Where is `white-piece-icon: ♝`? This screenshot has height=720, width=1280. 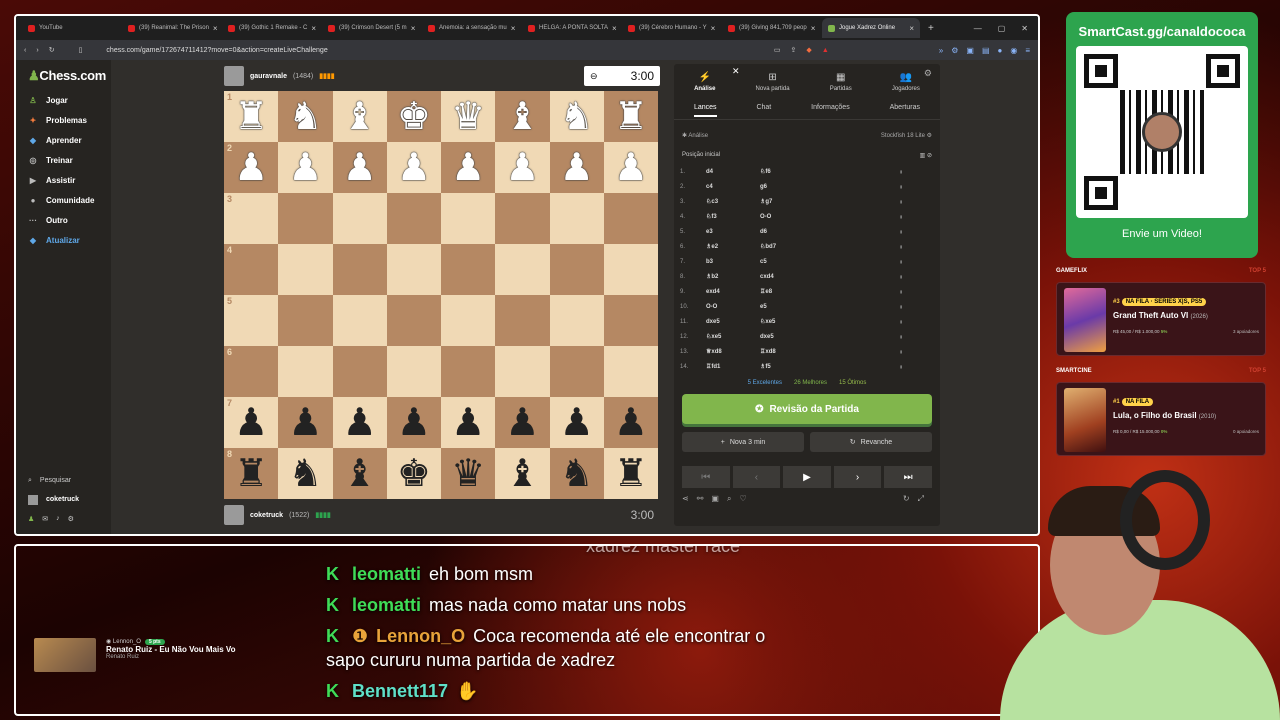
white-piece-icon: ♝ is located at coordinates (360, 117).